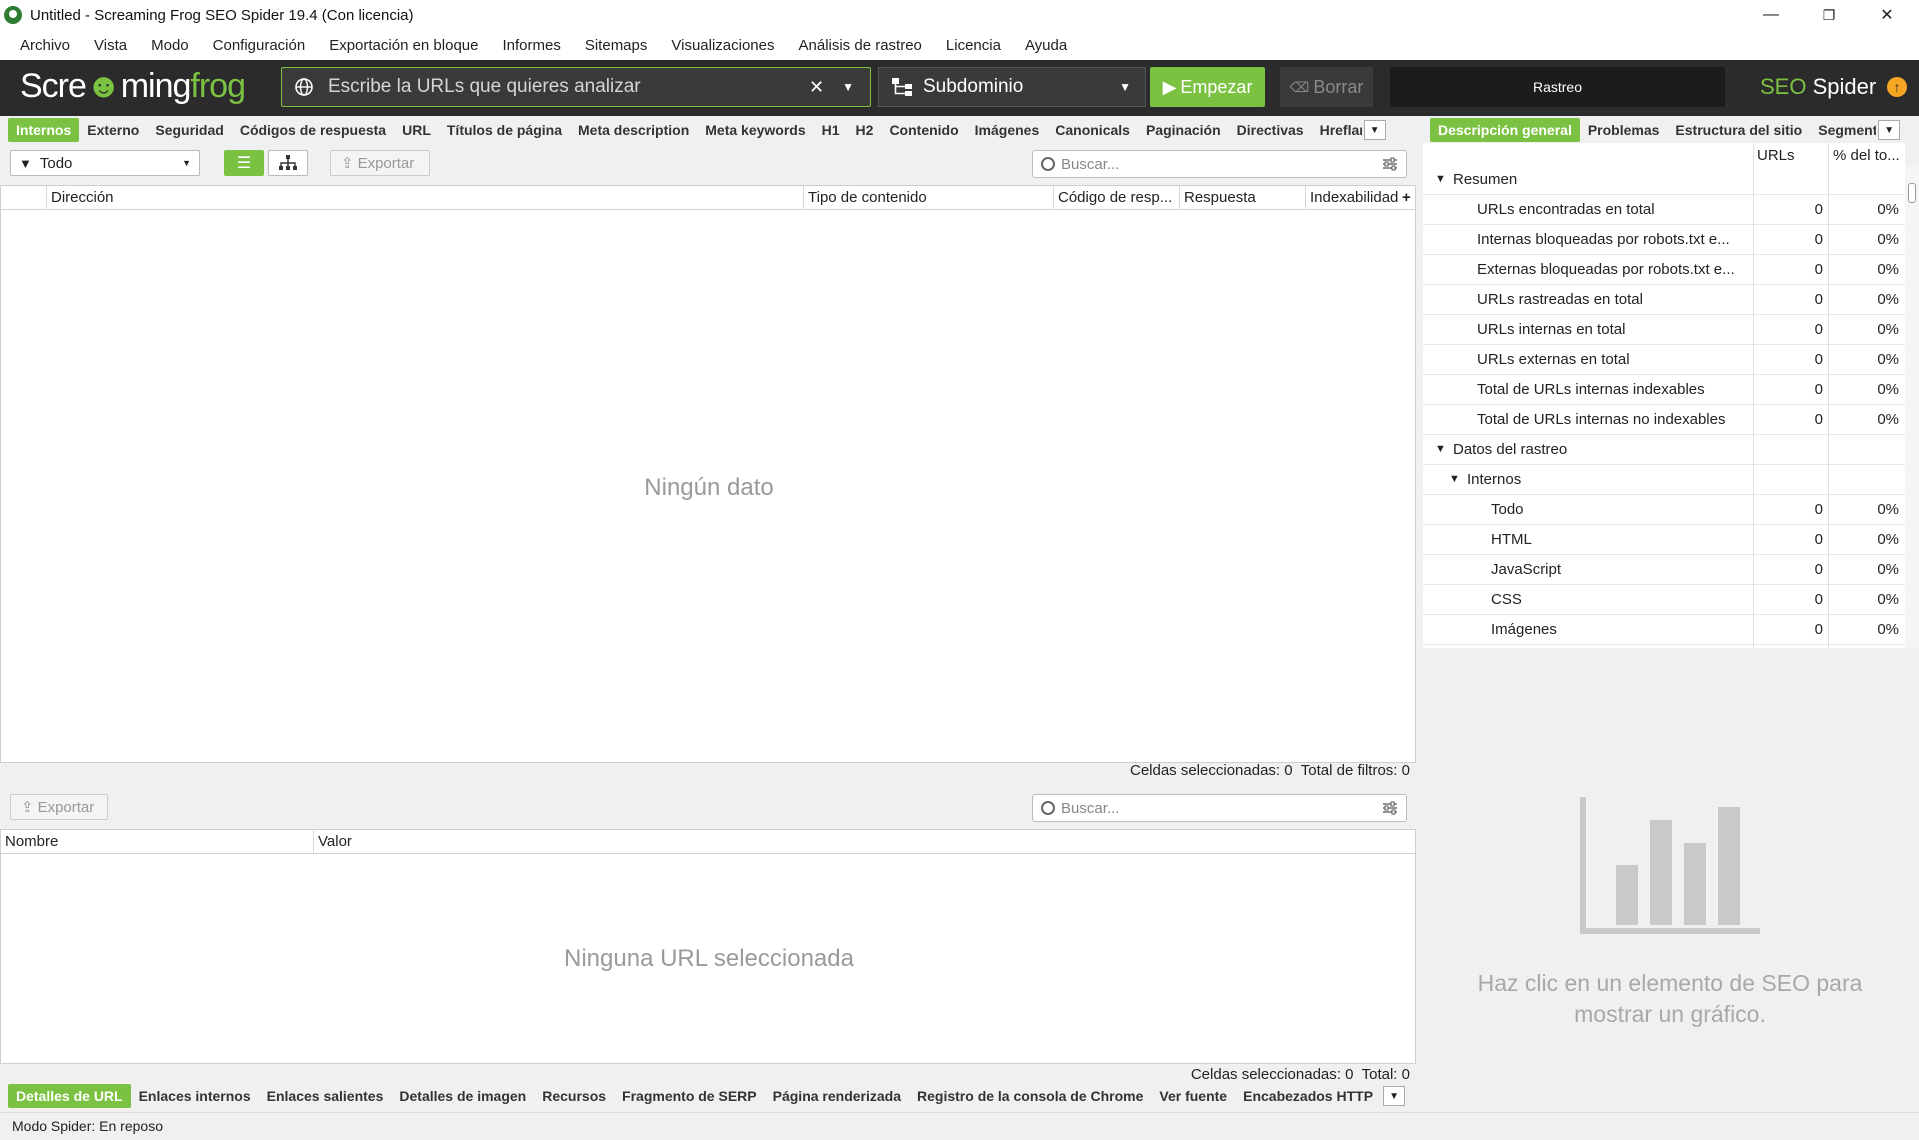  What do you see at coordinates (462, 1096) in the screenshot?
I see `tab-detalles-de-imagen: Detalles de imagen` at bounding box center [462, 1096].